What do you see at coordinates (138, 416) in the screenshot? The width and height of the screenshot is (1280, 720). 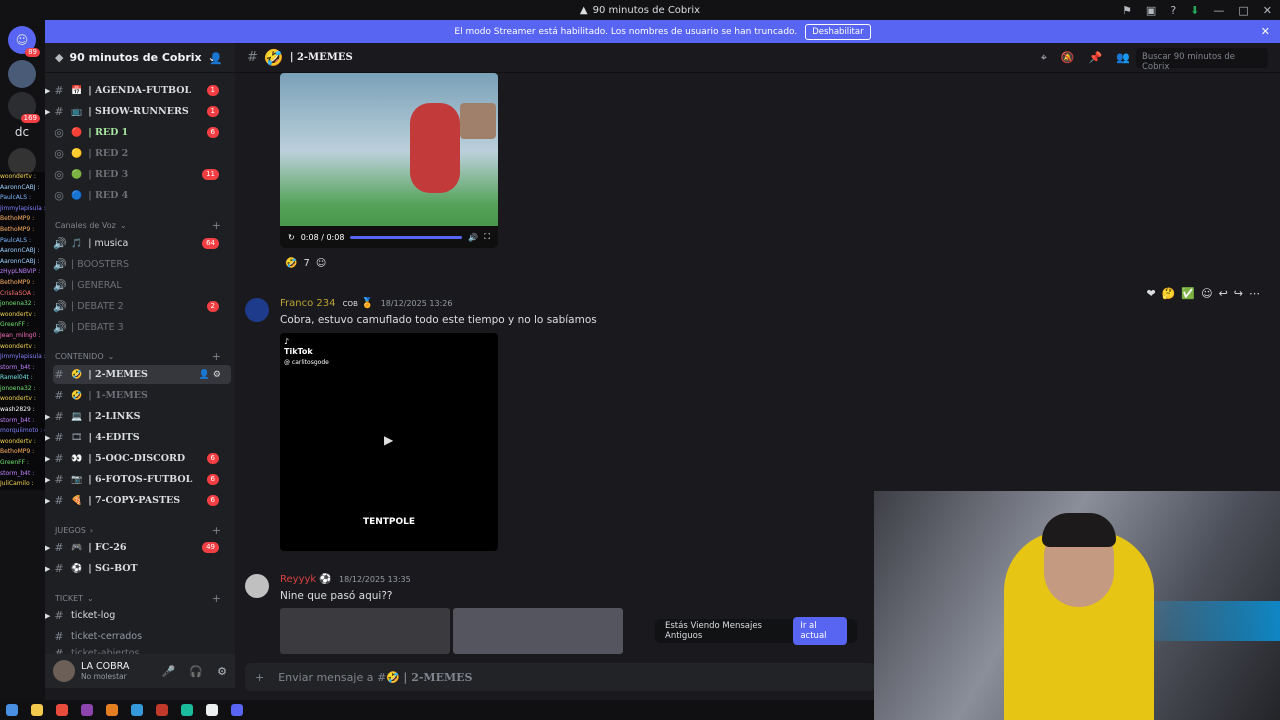 I see `channel-2-links: ▶ # 💻 | 2-LINKS` at bounding box center [138, 416].